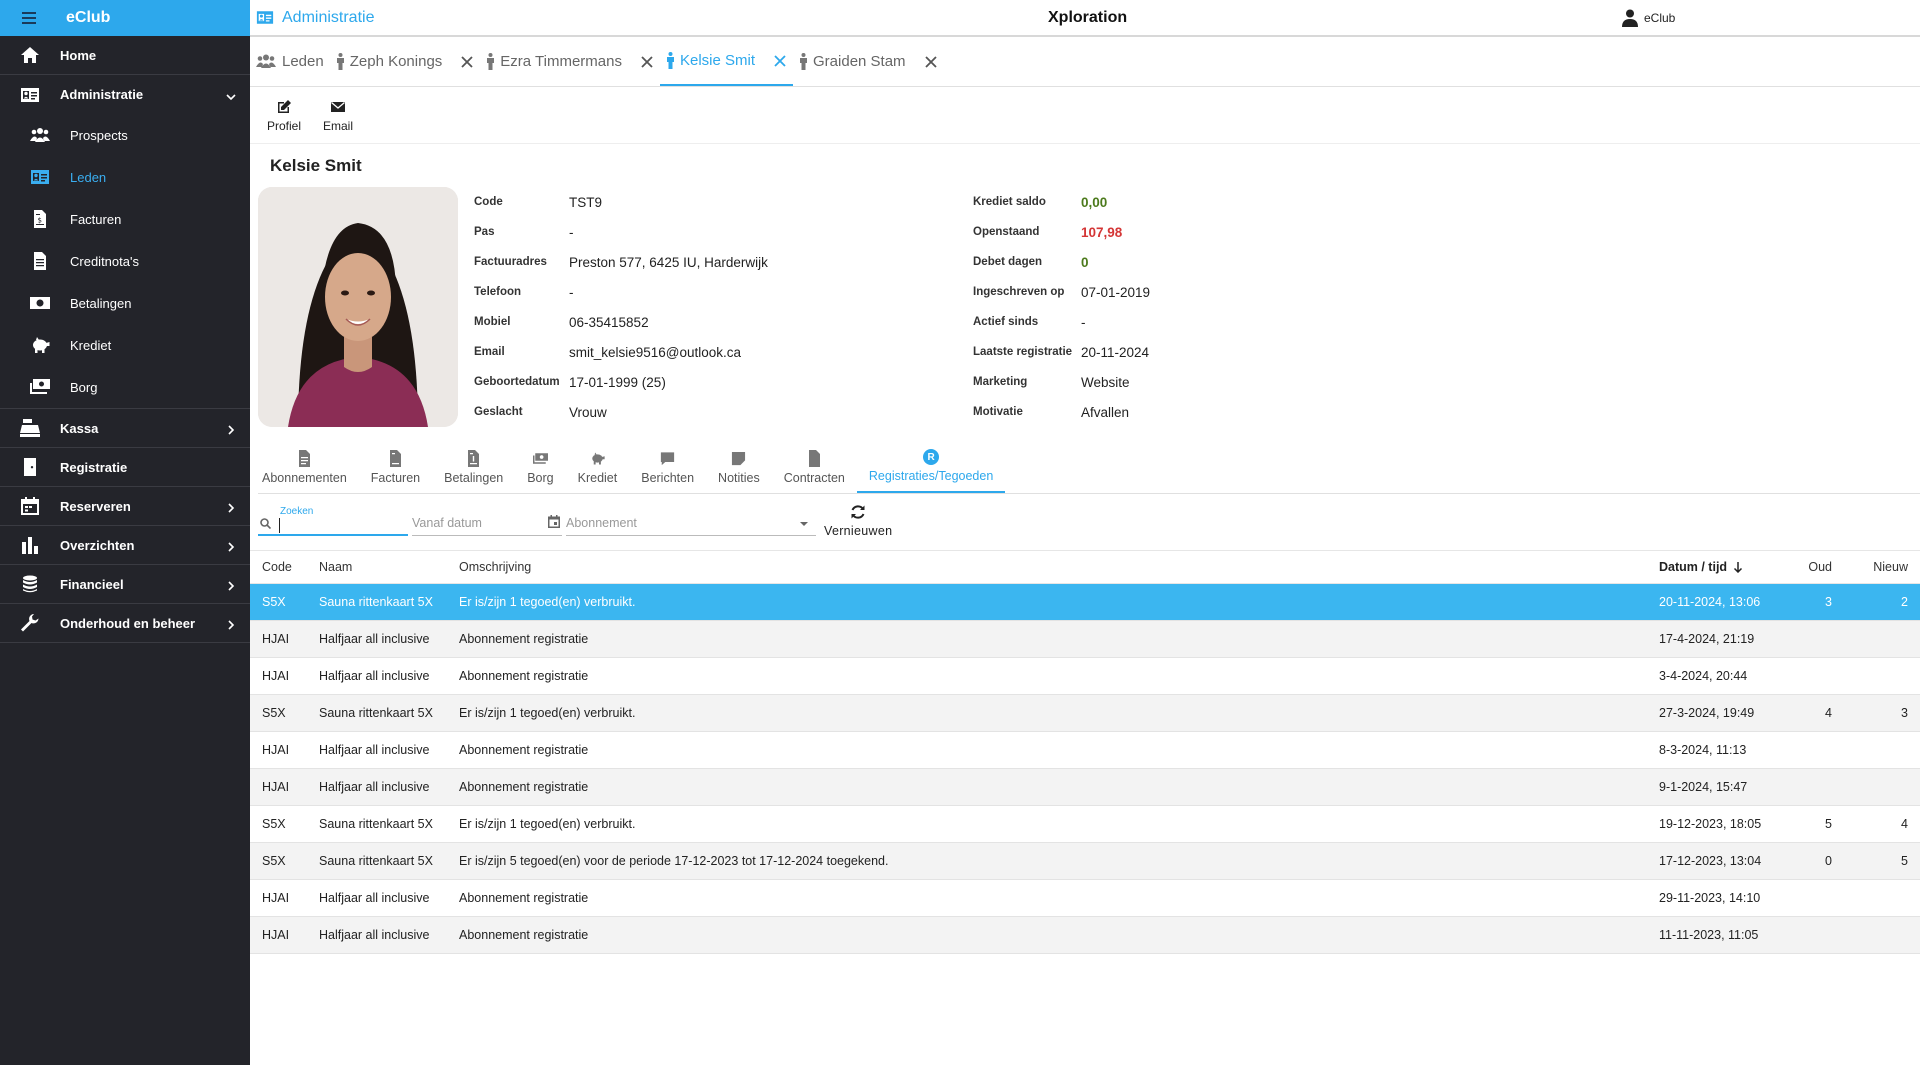  Describe the element at coordinates (621, 232) in the screenshot. I see `field-pas: Pas -` at that location.